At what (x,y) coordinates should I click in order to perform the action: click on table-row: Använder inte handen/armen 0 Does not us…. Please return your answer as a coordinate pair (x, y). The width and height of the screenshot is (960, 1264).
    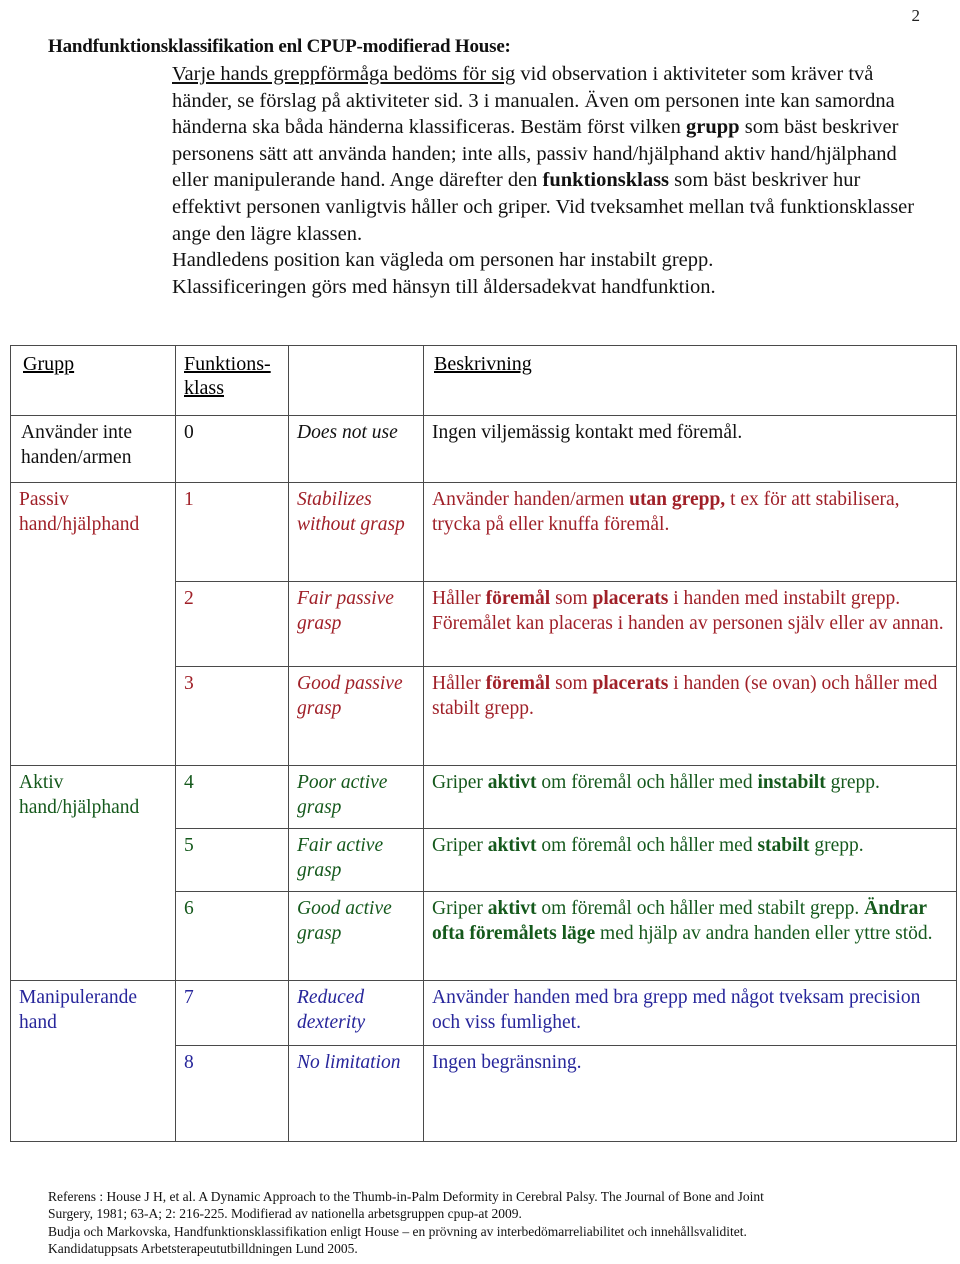
    Looking at the image, I should click on (483, 449).